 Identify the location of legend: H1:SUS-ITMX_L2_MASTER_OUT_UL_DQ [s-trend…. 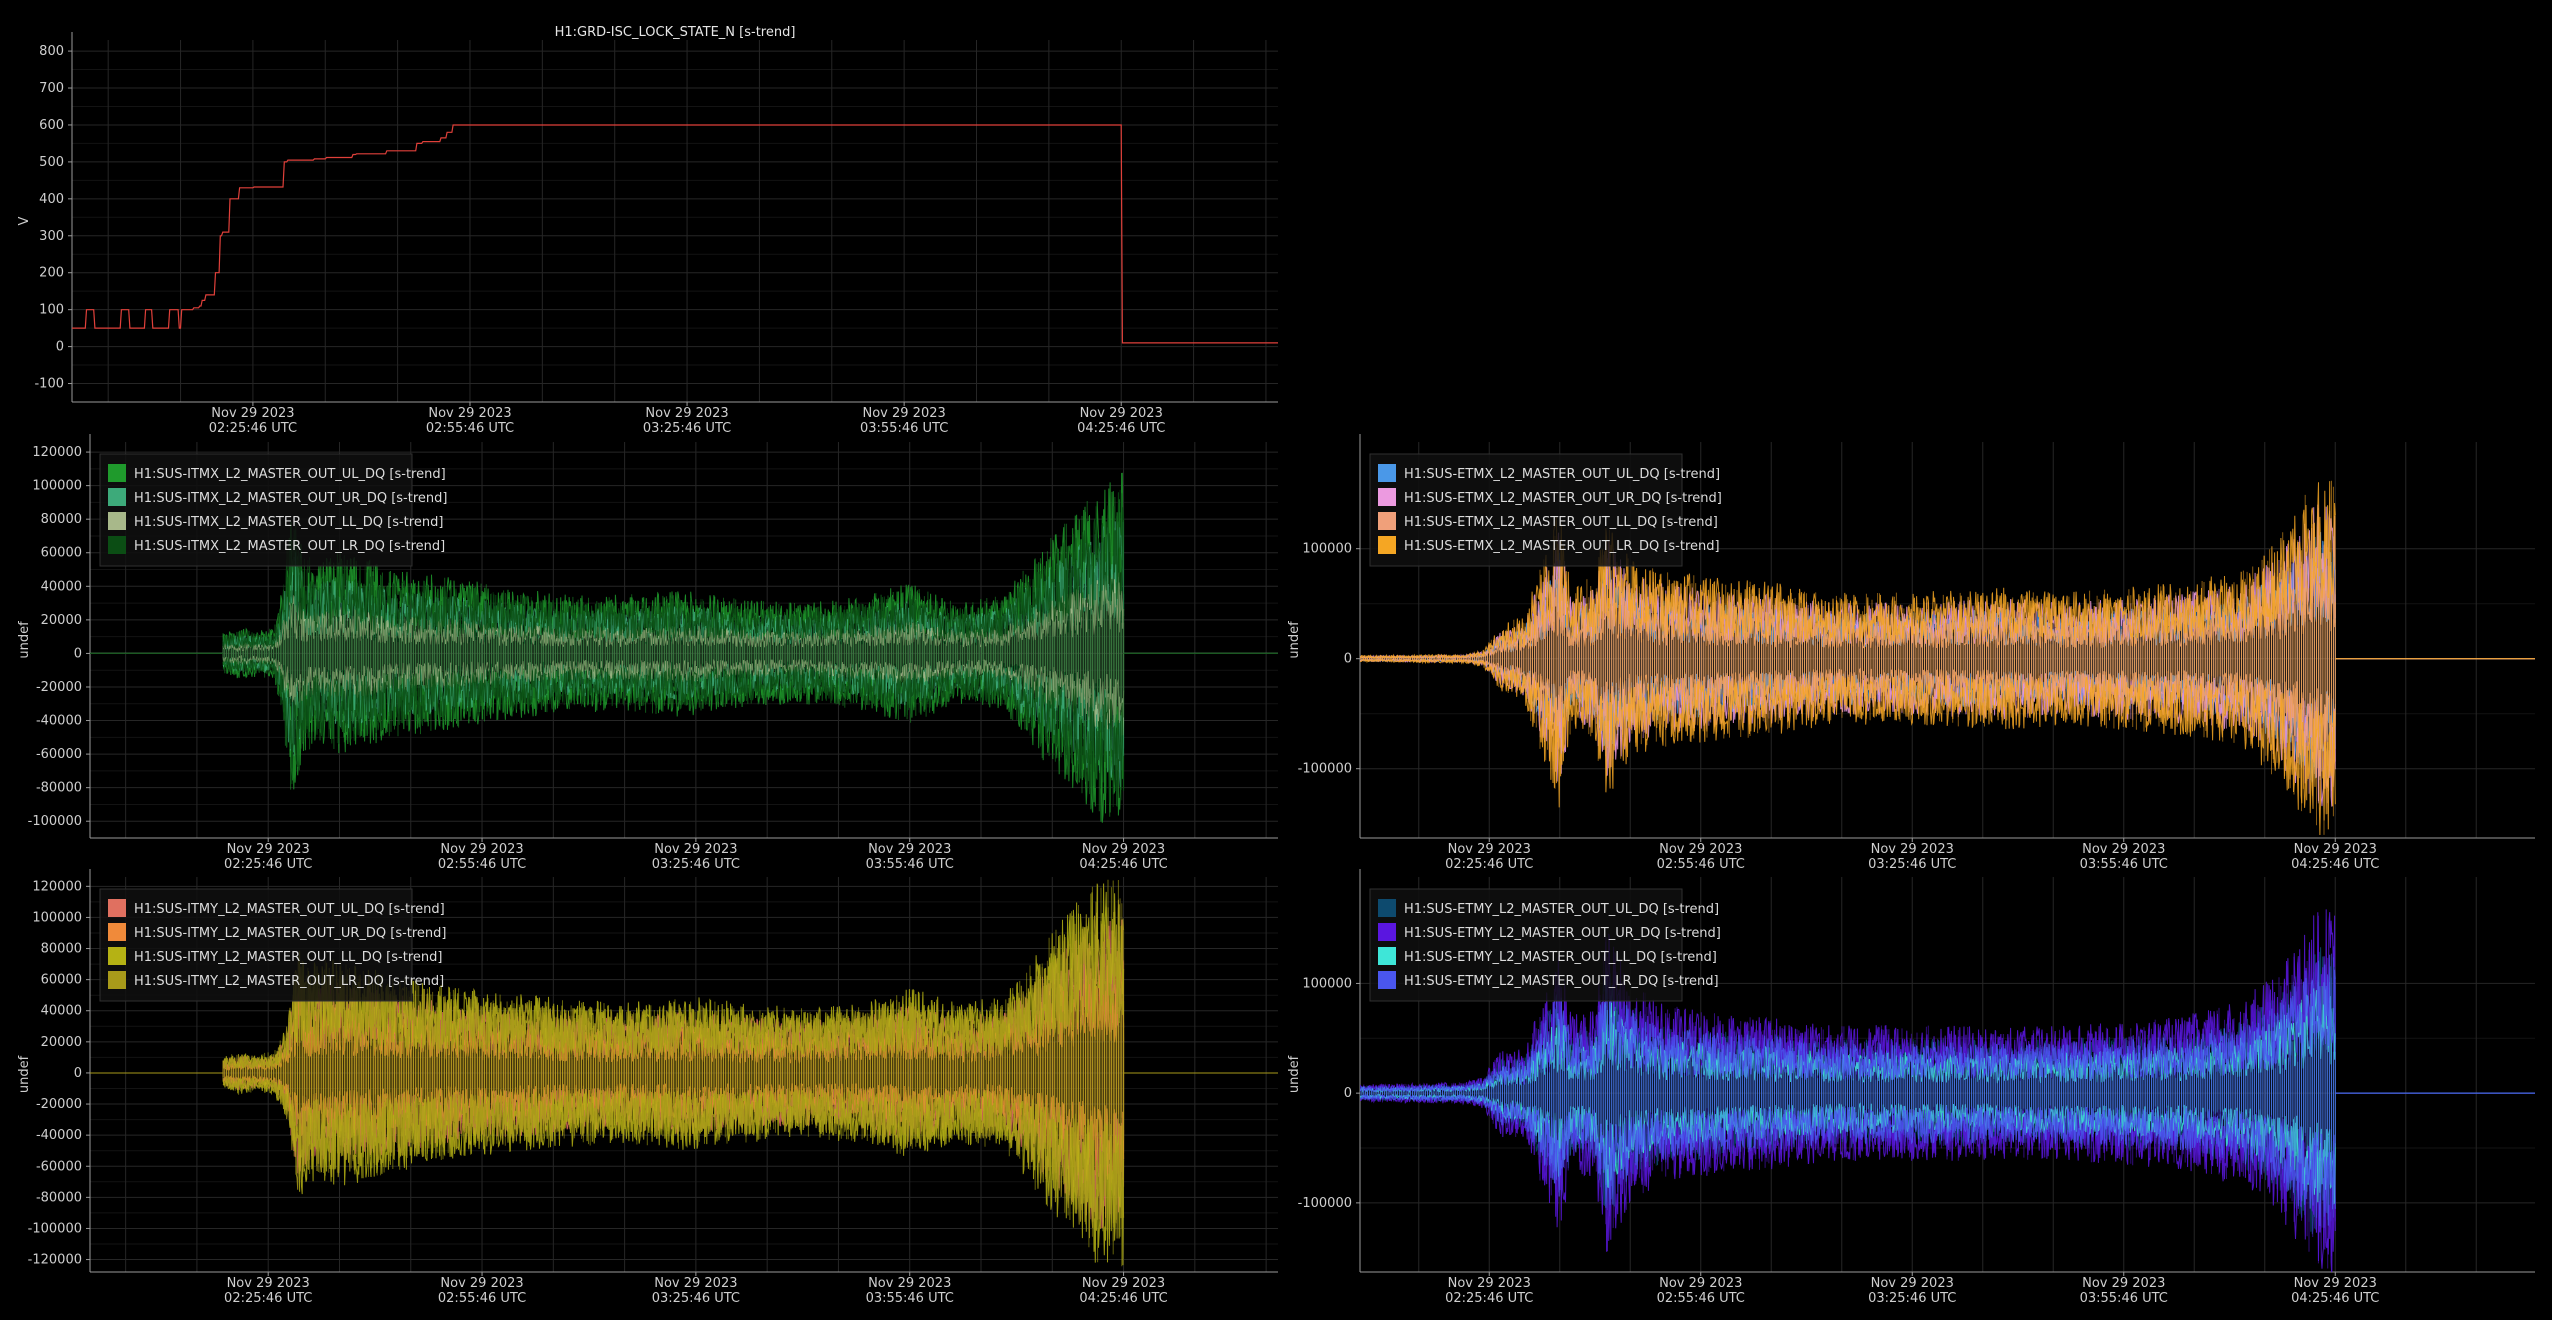
(273, 510).